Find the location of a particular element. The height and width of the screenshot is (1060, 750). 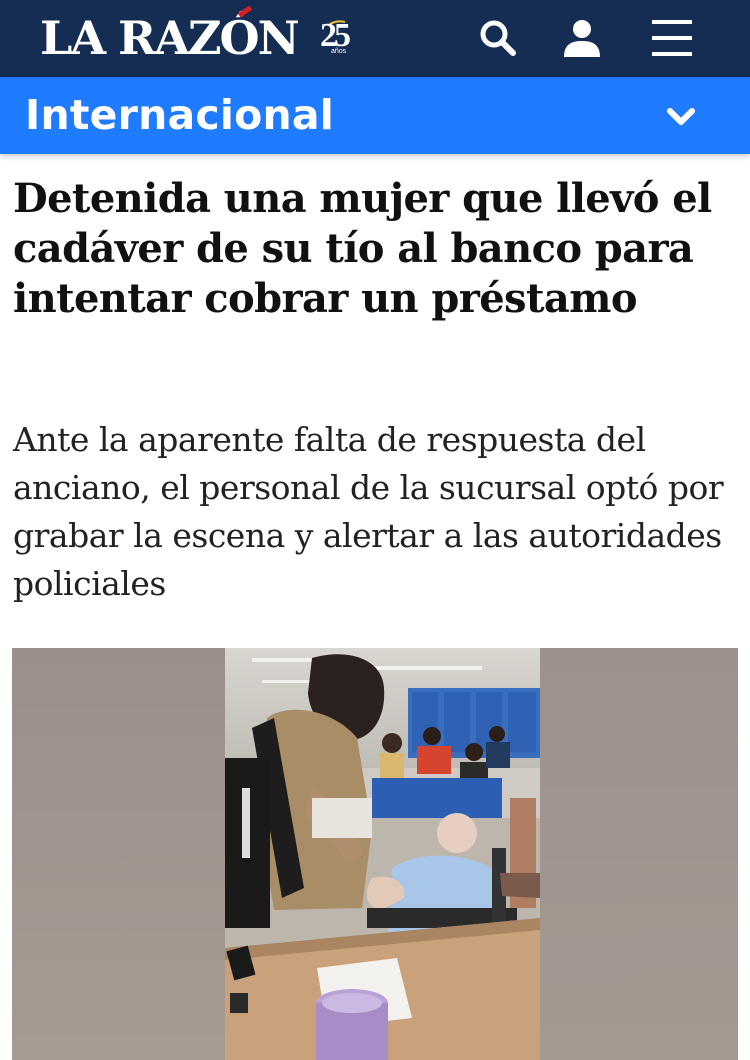

section-label: Internacional is located at coordinates (179, 115).